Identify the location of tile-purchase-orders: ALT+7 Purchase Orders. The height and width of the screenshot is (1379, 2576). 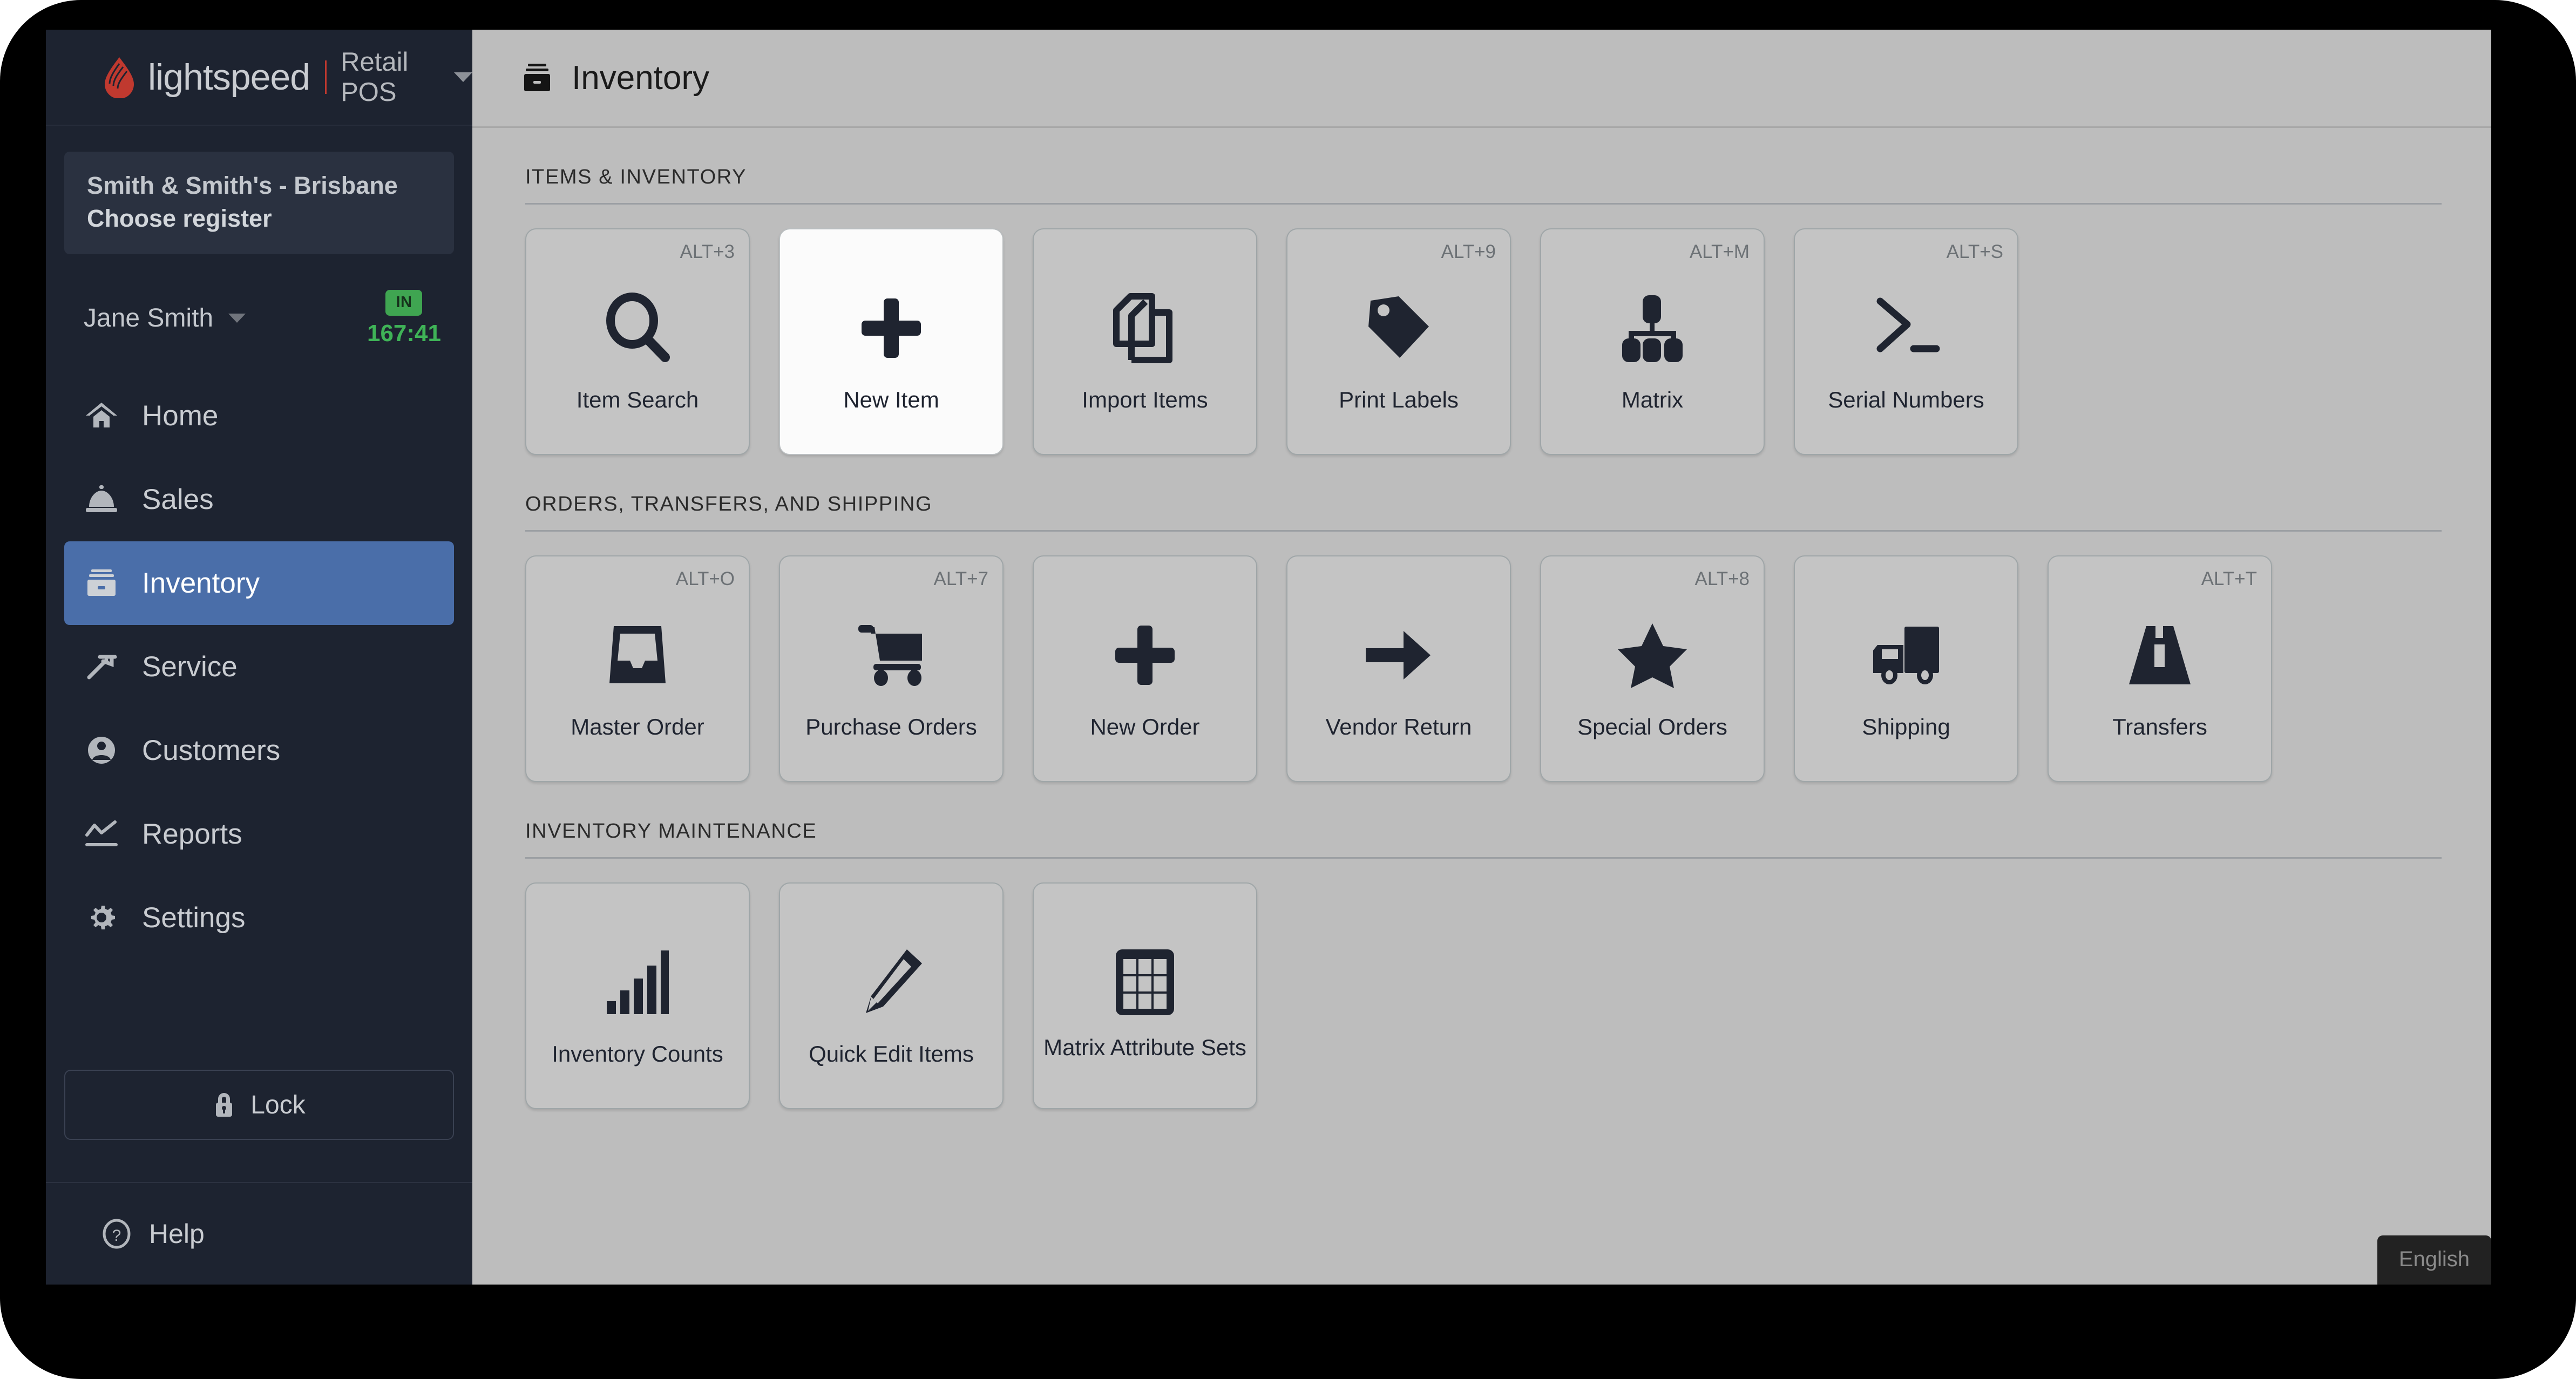
(892, 668).